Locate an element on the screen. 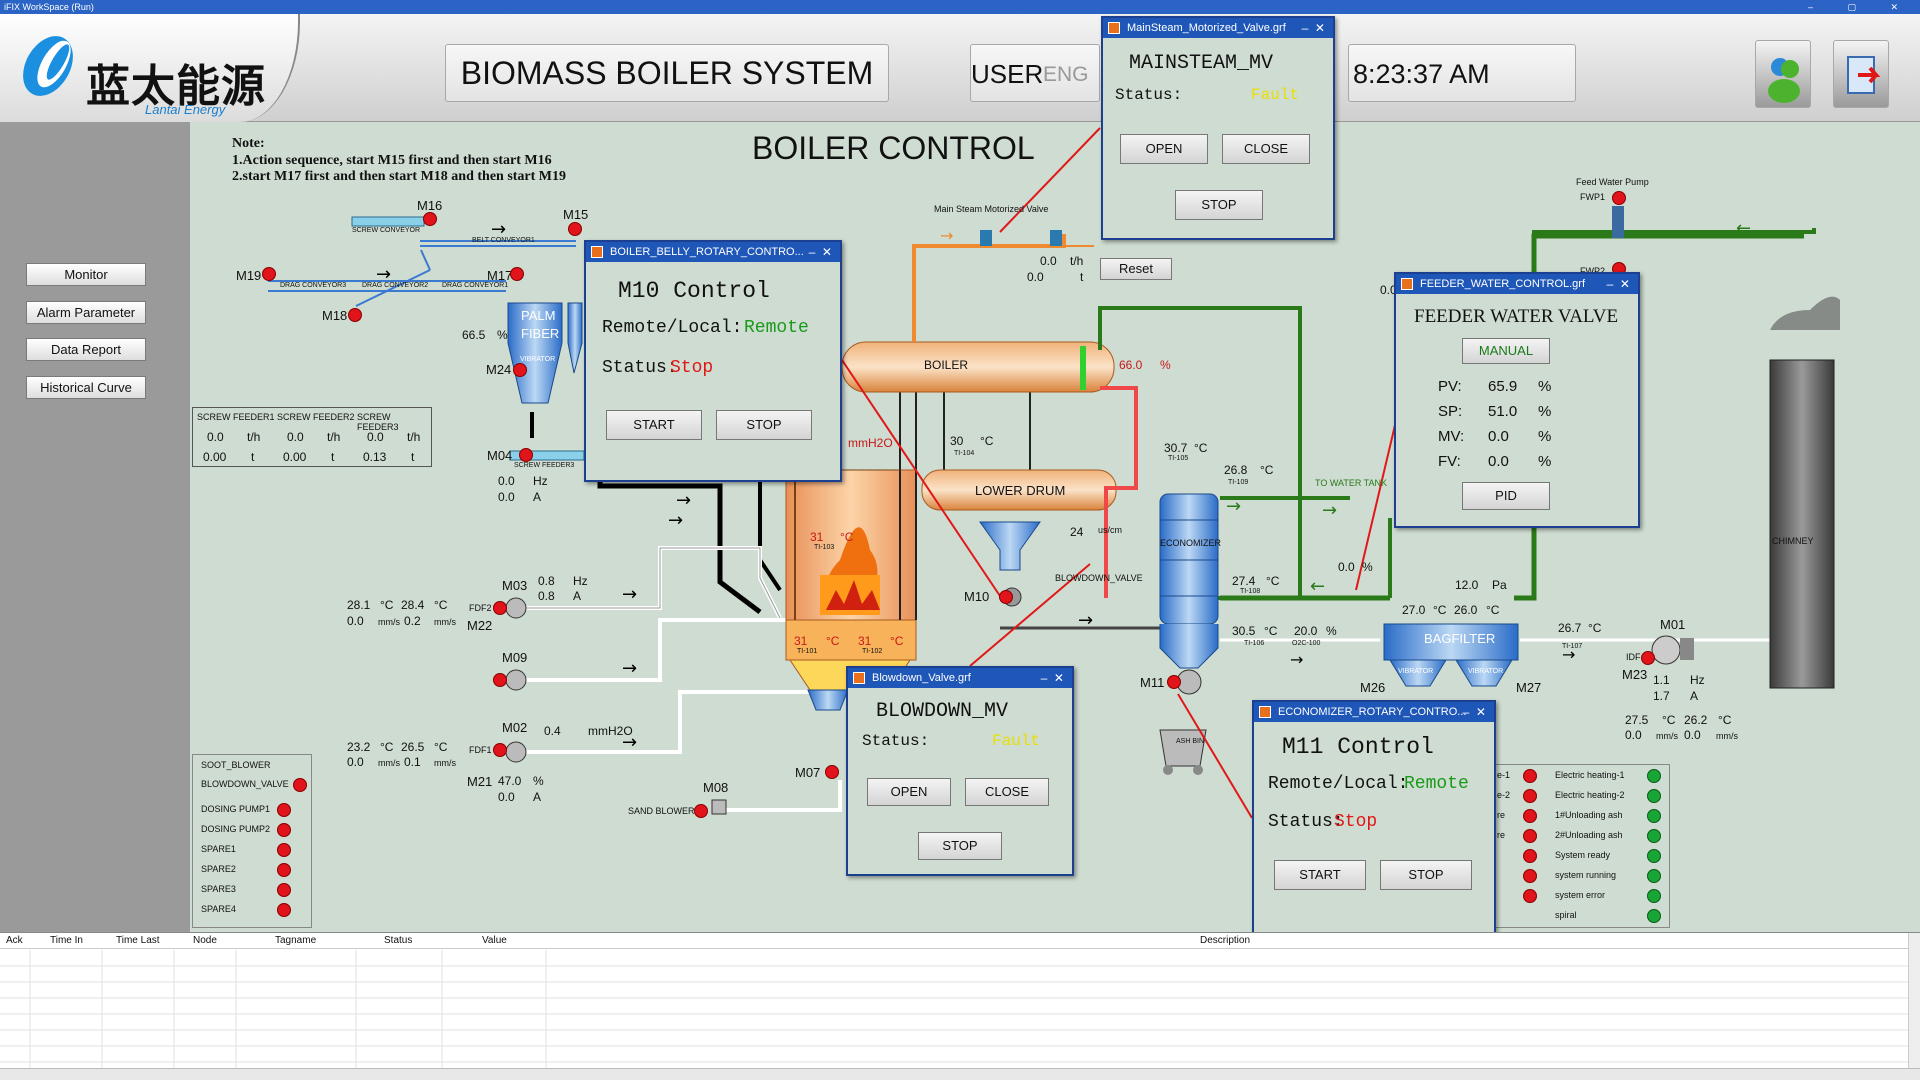 This screenshot has width=1920, height=1080. m11-start-button: START is located at coordinates (1320, 875).